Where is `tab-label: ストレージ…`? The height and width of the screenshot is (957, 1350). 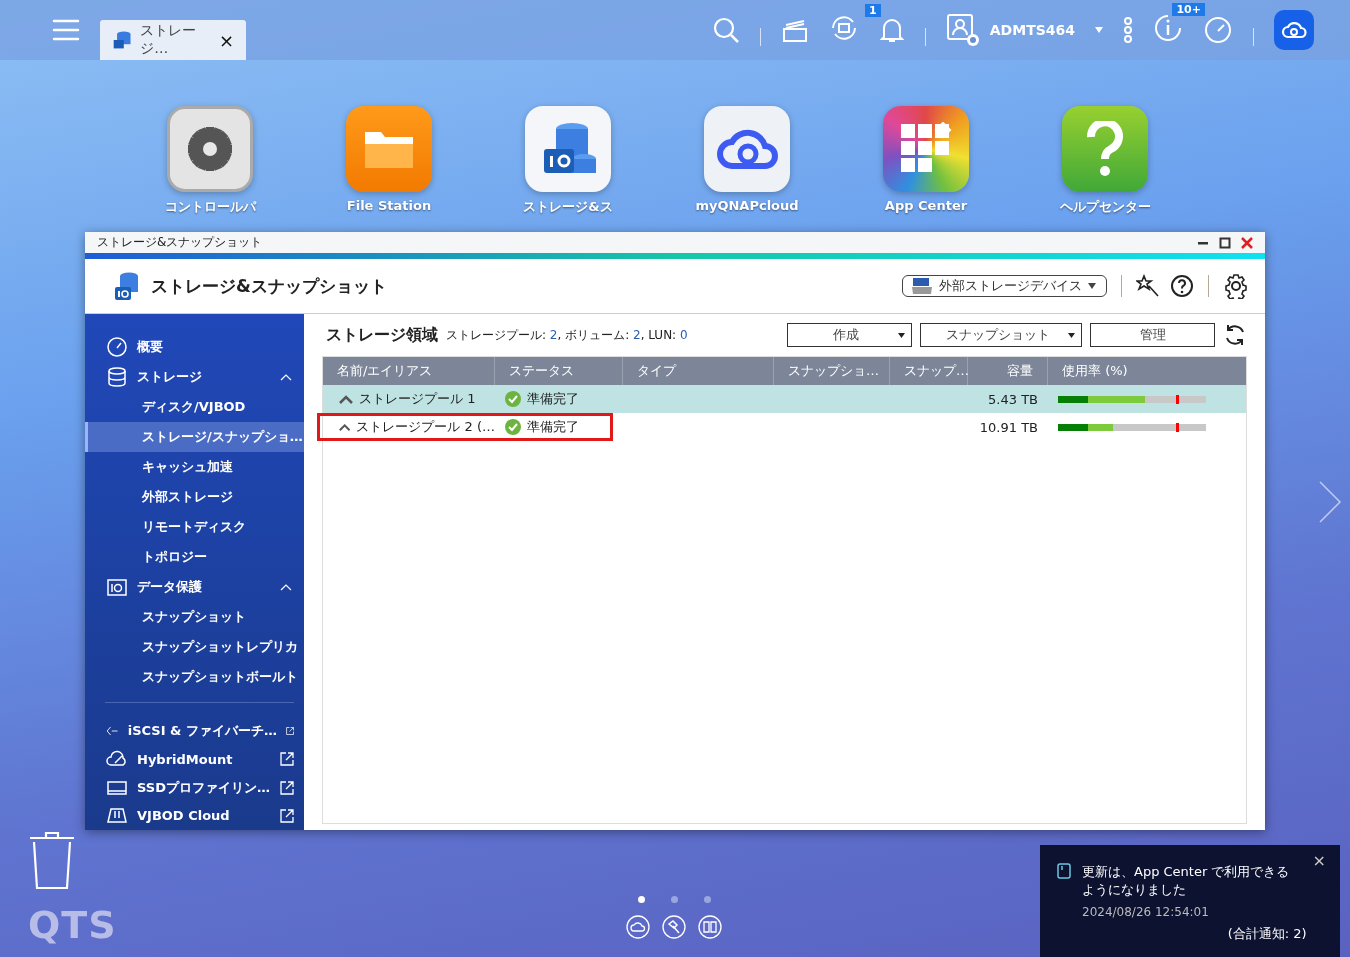 tab-label: ストレージ… is located at coordinates (169, 40).